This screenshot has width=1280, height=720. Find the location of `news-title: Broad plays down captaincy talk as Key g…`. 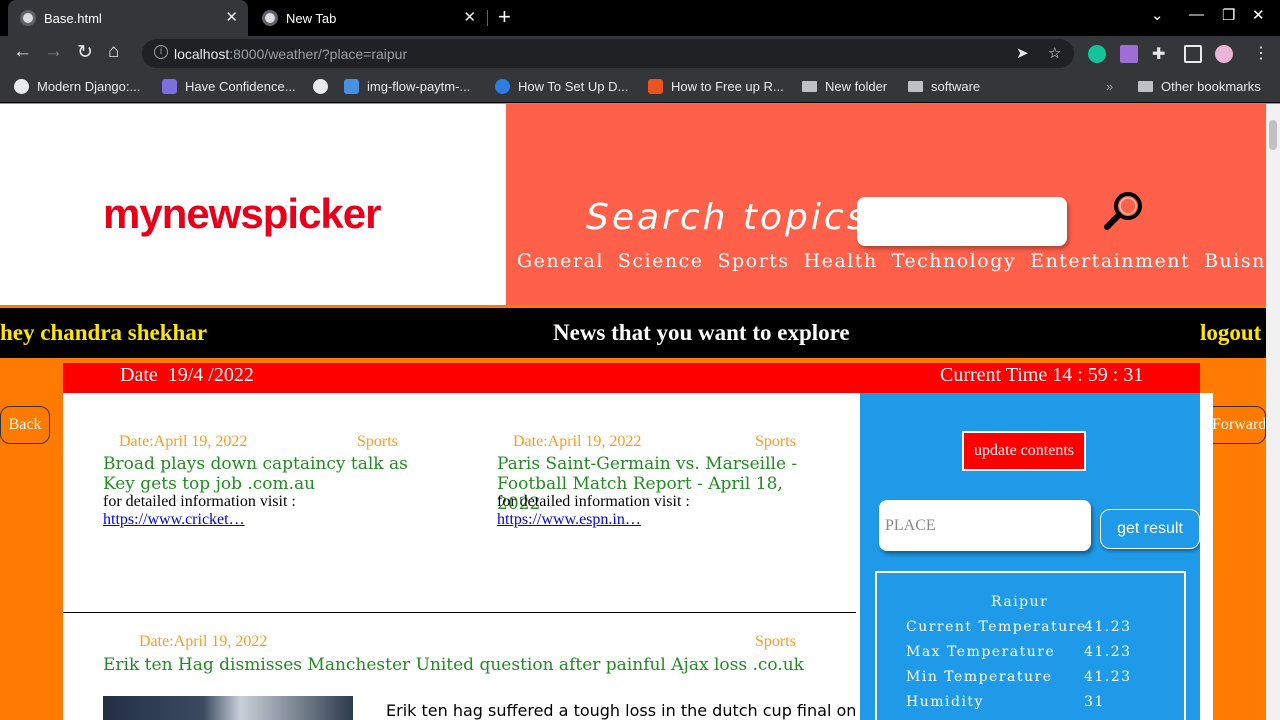

news-title: Broad plays down captaincy talk as Key g… is located at coordinates (268, 474).